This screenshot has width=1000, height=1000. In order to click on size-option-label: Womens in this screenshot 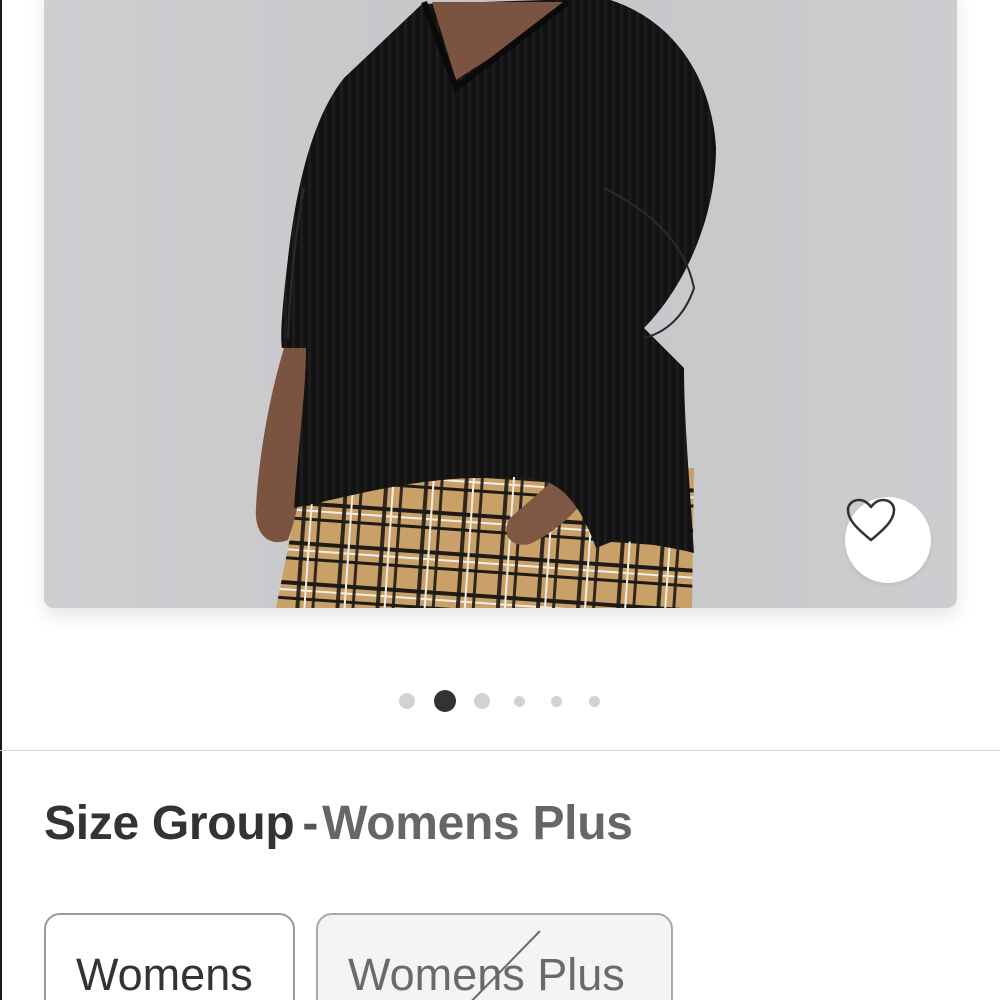, I will do `click(164, 974)`.